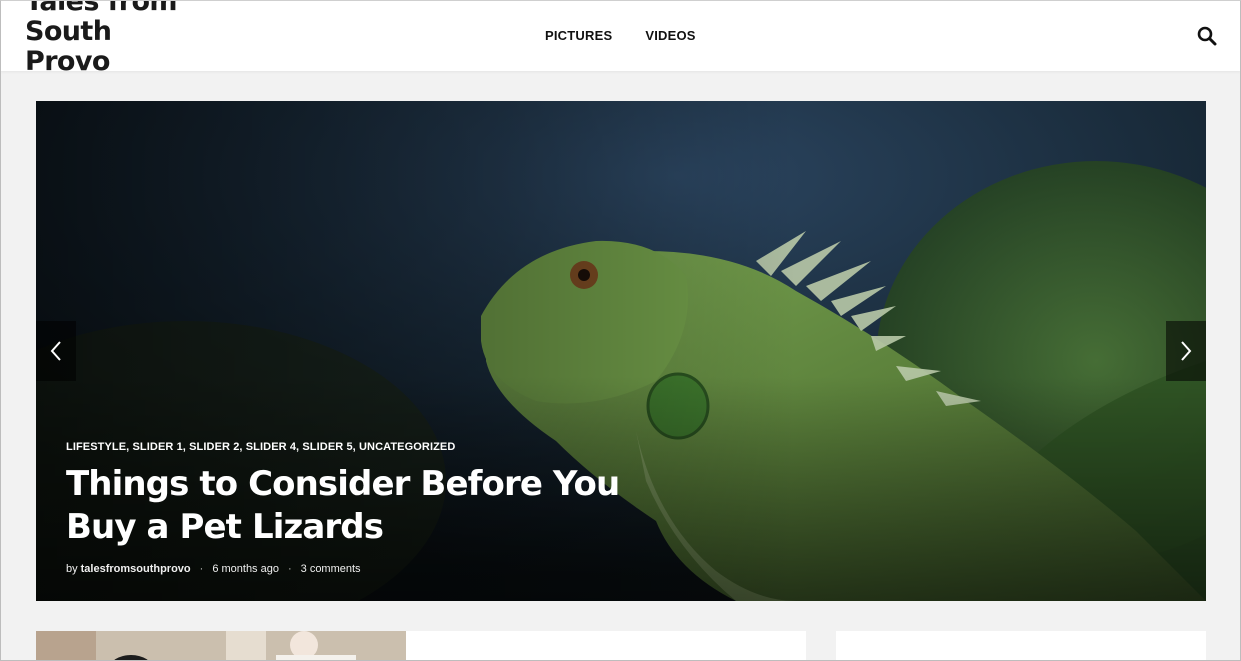 Image resolution: width=1241 pixels, height=661 pixels. Describe the element at coordinates (72, 569) in the screenshot. I see `by-label: by` at that location.